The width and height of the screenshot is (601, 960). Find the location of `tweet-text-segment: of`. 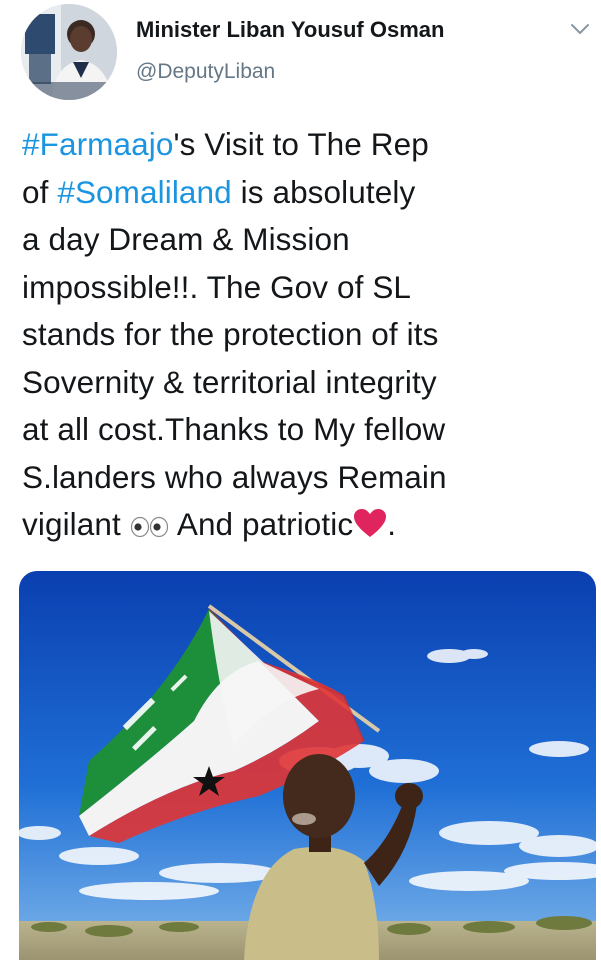

tweet-text-segment: of is located at coordinates (40, 191).